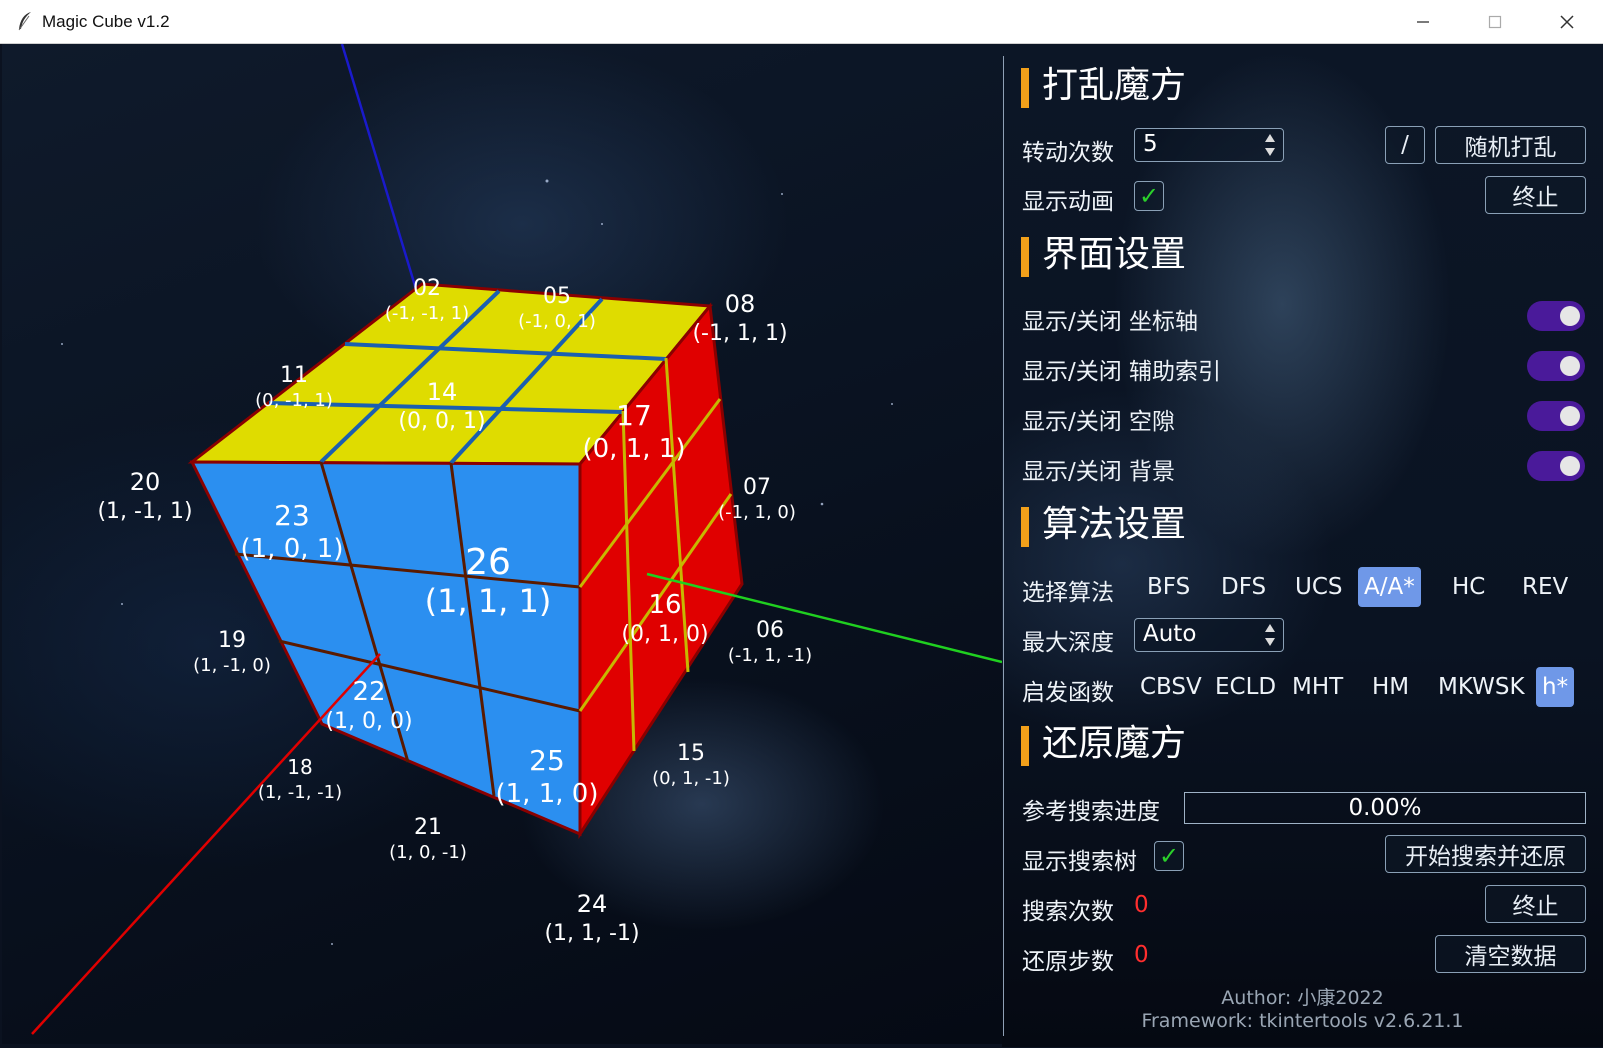 Image resolution: width=1603 pixels, height=1048 pixels. I want to click on animation-checkbox: ✓, so click(1149, 196).